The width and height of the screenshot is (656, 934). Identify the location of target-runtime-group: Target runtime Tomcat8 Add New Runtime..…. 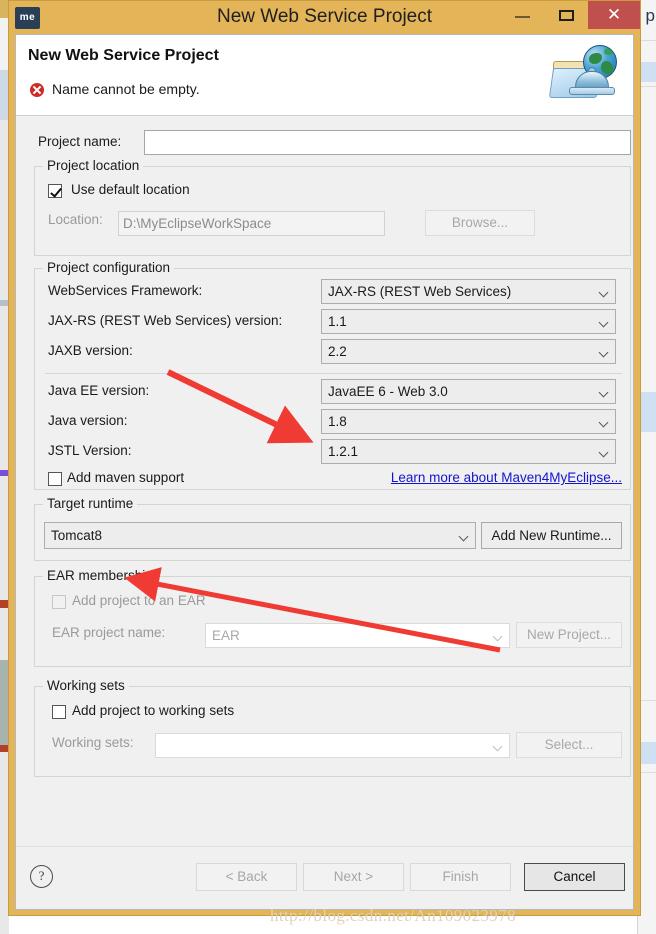
(332, 528).